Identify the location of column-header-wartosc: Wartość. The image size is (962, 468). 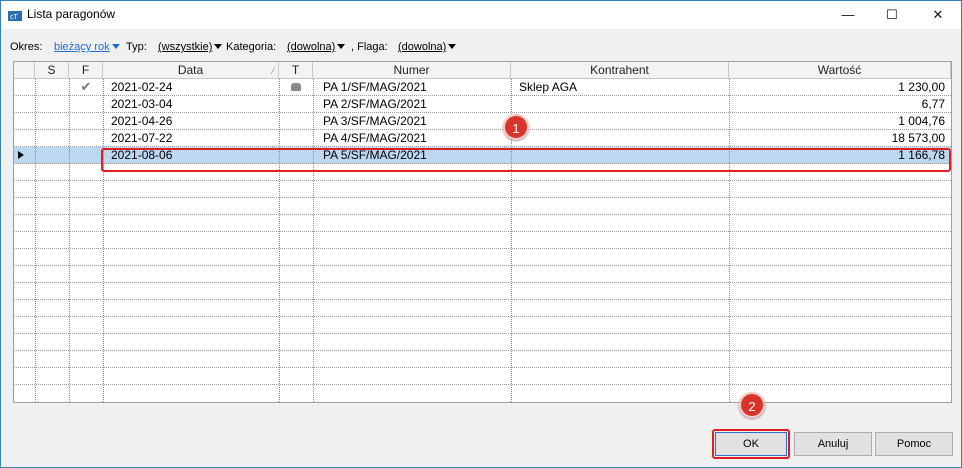
(840, 70).